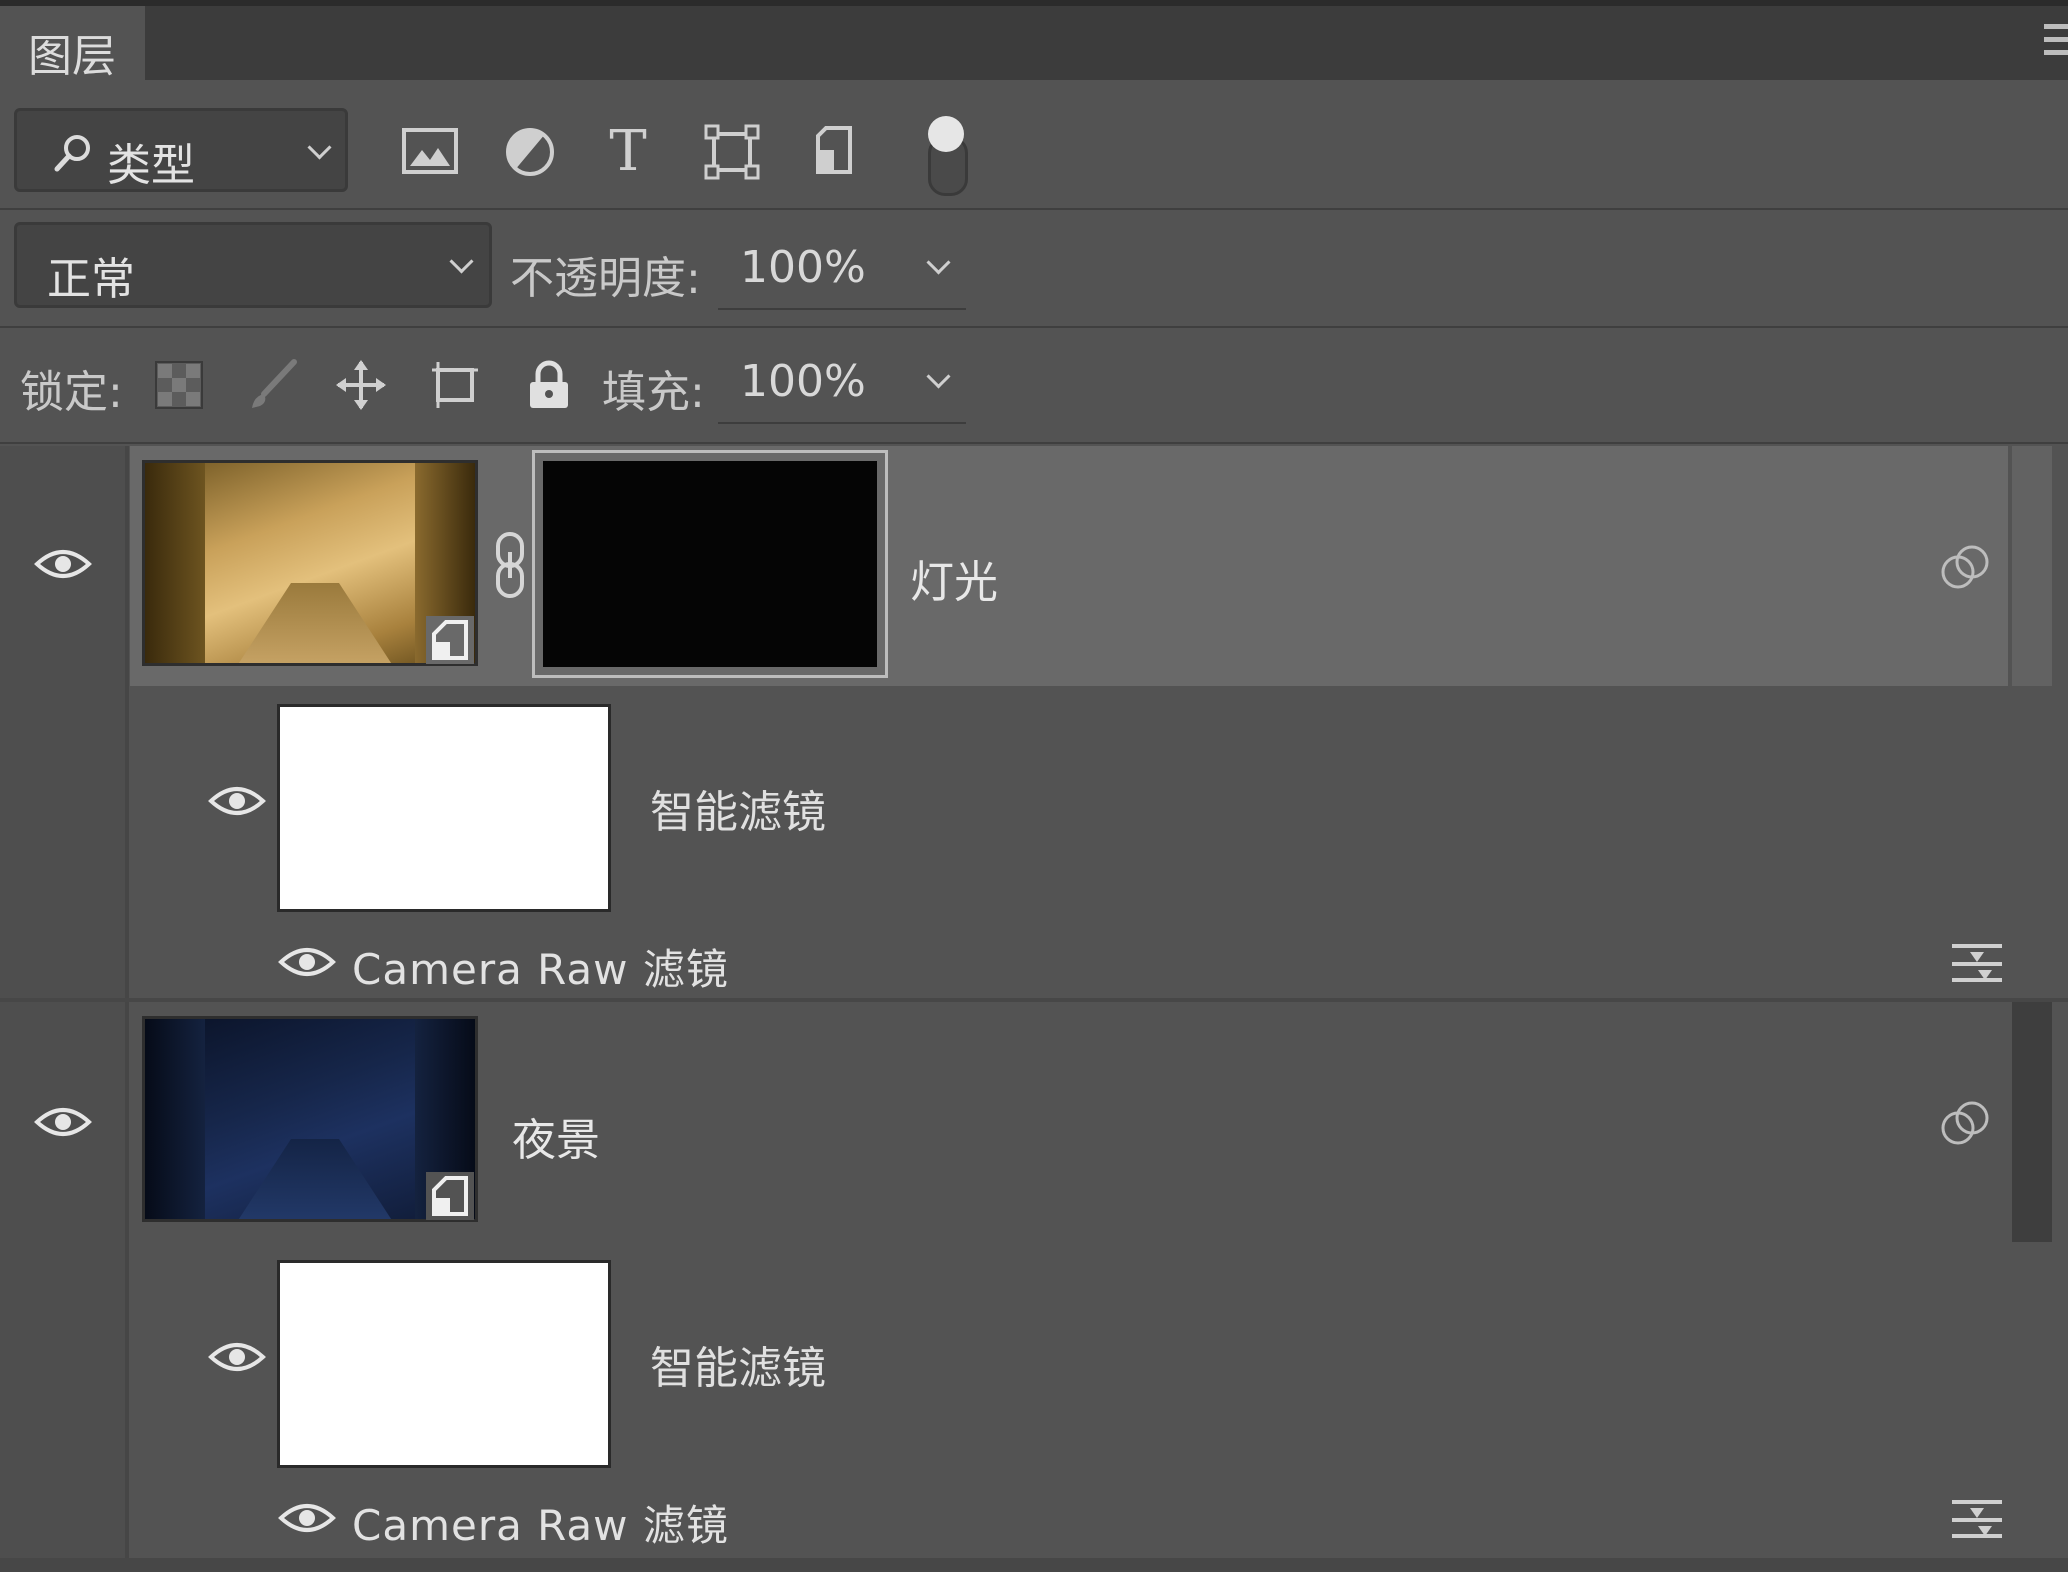 Image resolution: width=2068 pixels, height=1572 pixels. Describe the element at coordinates (732, 152) in the screenshot. I see `shape-filter-icon` at that location.